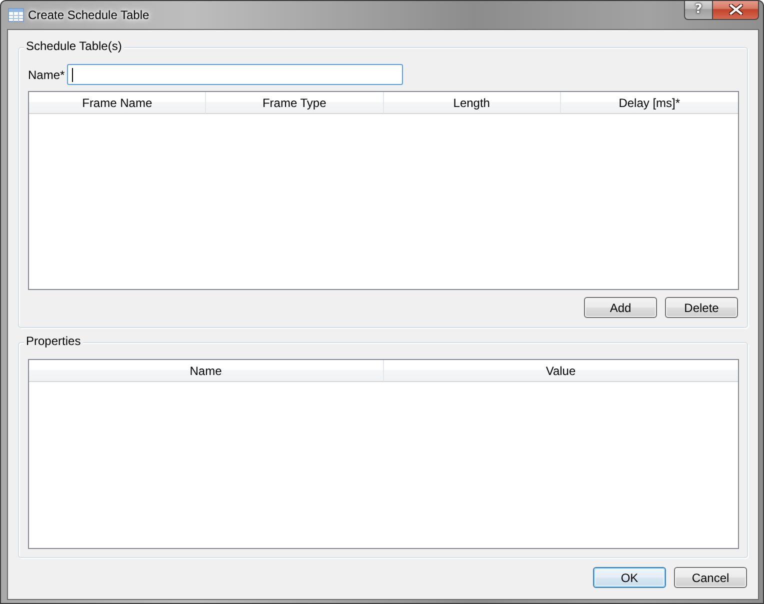 The width and height of the screenshot is (764, 604). What do you see at coordinates (53, 341) in the screenshot?
I see `group-title: Properties` at bounding box center [53, 341].